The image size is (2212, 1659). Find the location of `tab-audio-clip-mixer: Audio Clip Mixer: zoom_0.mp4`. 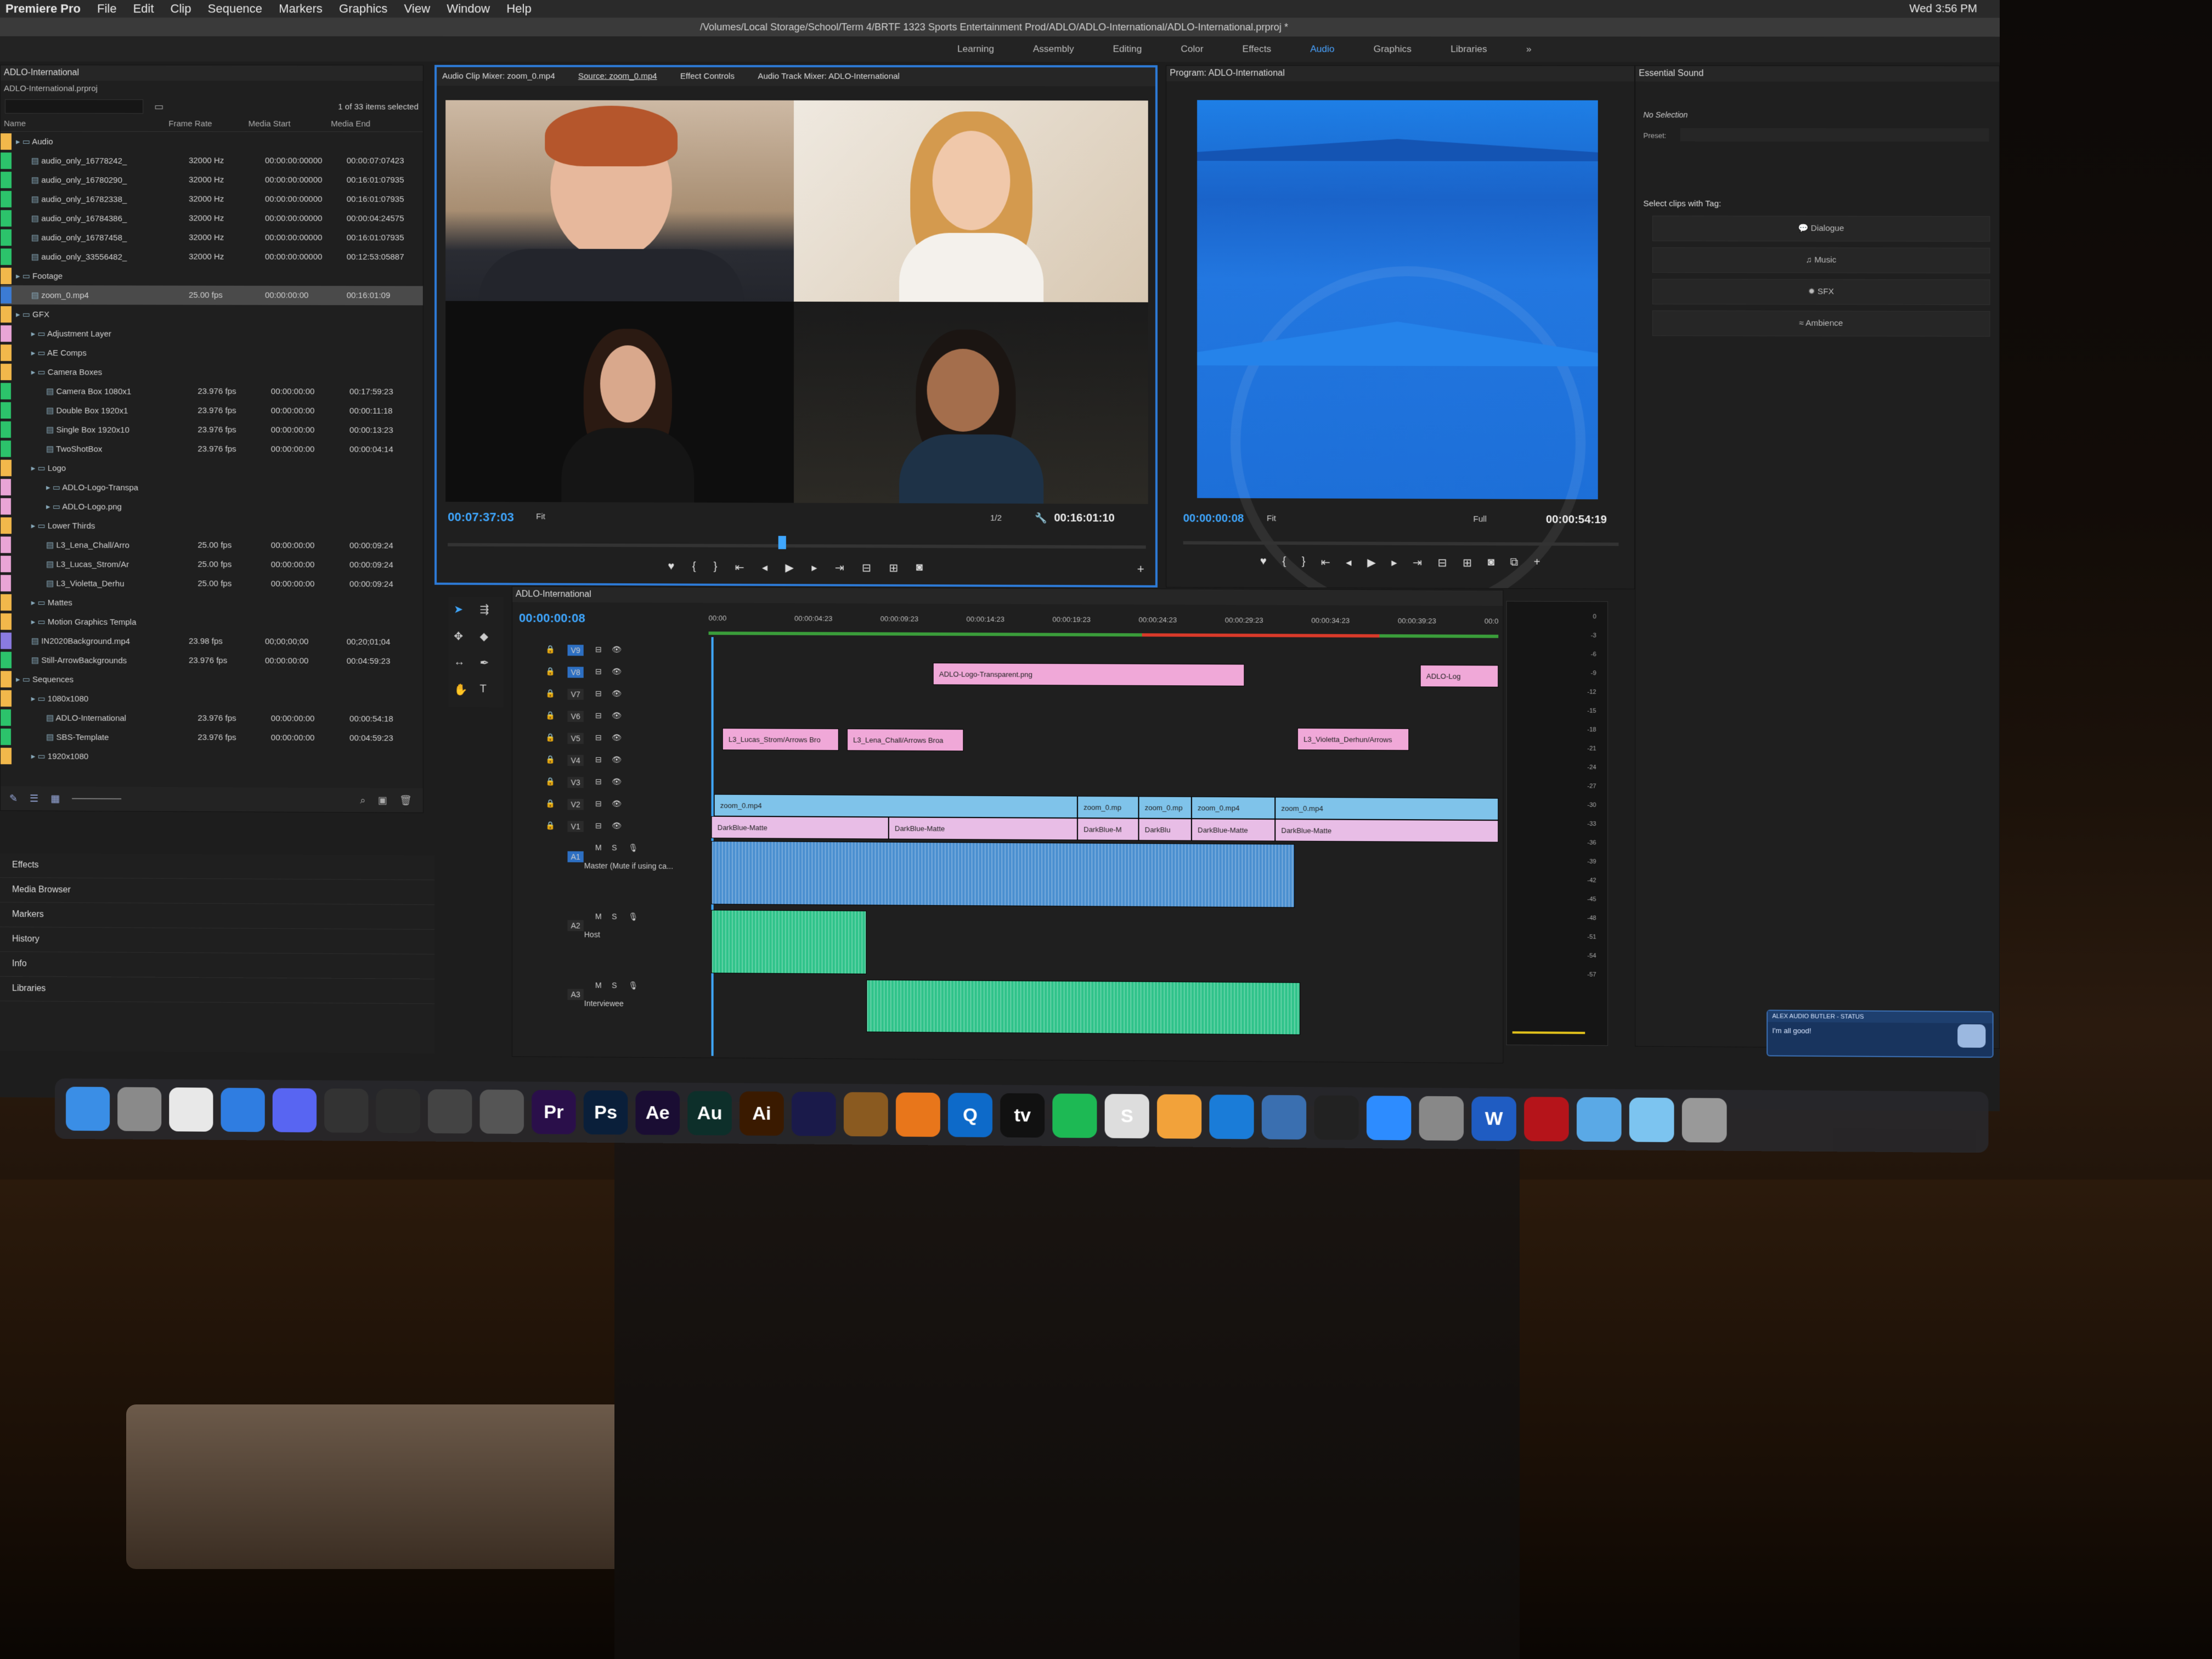

tab-audio-clip-mixer: Audio Clip Mixer: zoom_0.mp4 is located at coordinates (498, 76).